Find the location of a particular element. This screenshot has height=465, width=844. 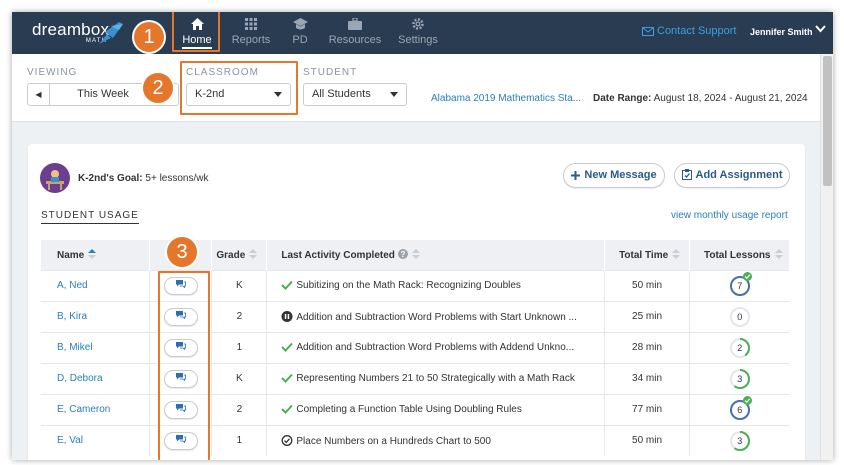

nav-reports: Reports is located at coordinates (251, 33).